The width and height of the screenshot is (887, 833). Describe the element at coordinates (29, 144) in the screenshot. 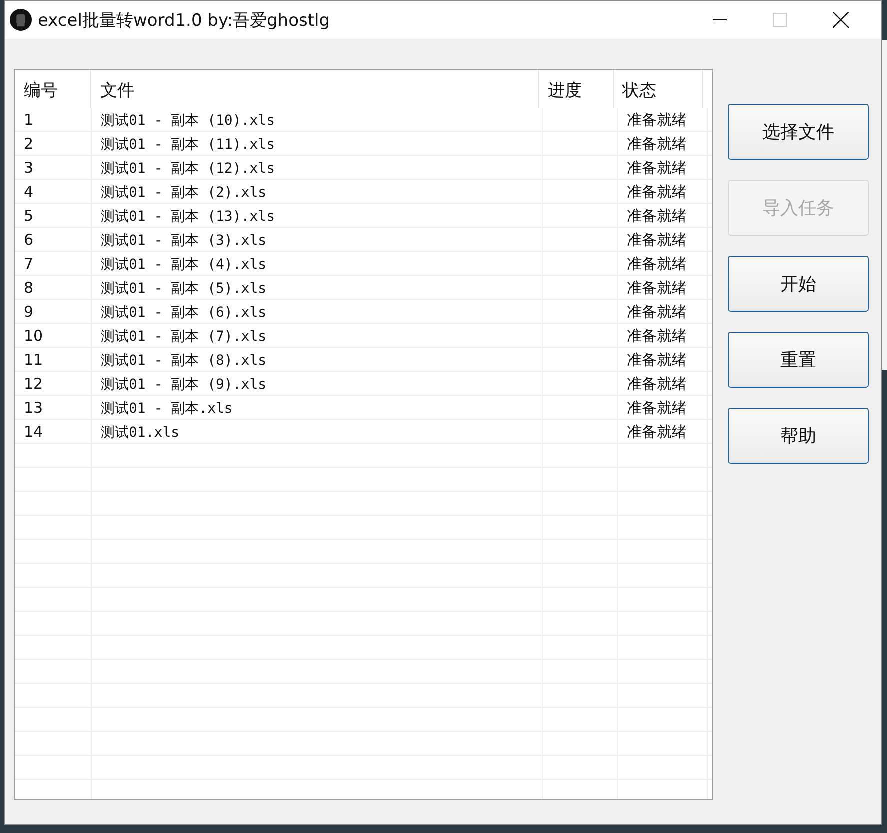

I see `table-cell: 2` at that location.